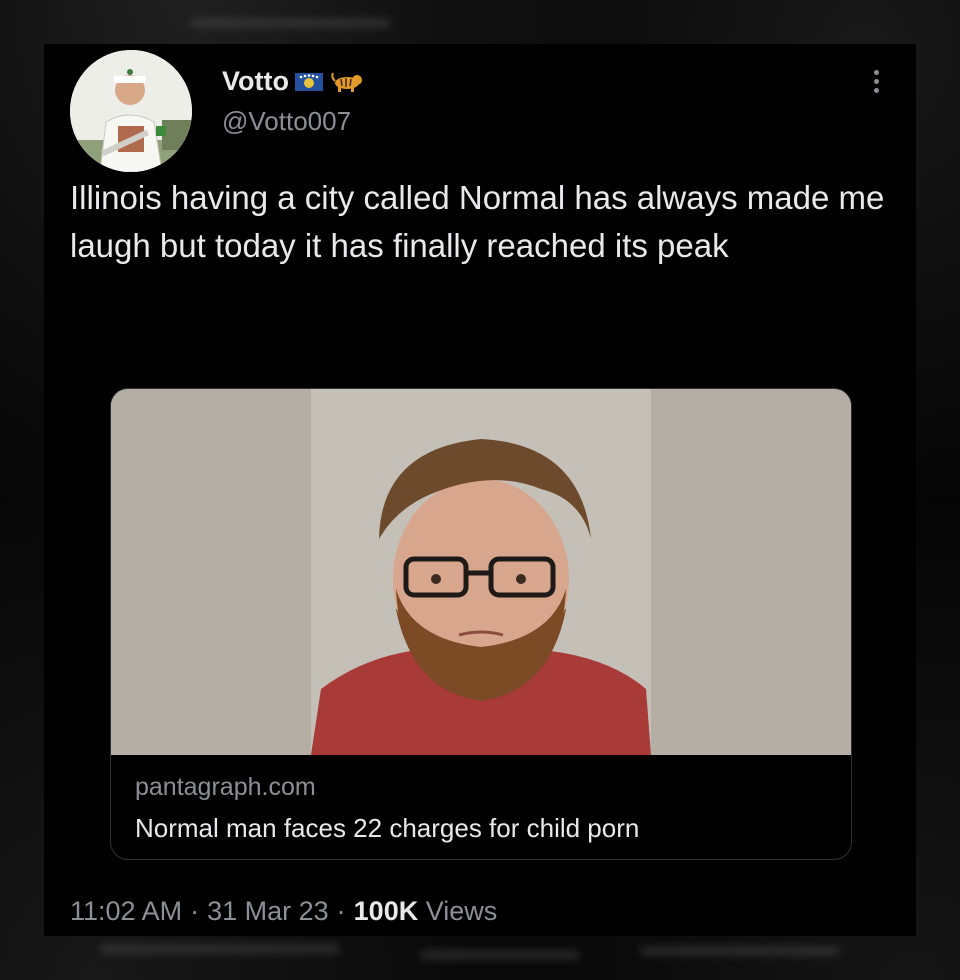 The height and width of the screenshot is (980, 960). Describe the element at coordinates (386, 911) in the screenshot. I see `views-count: 100K` at that location.